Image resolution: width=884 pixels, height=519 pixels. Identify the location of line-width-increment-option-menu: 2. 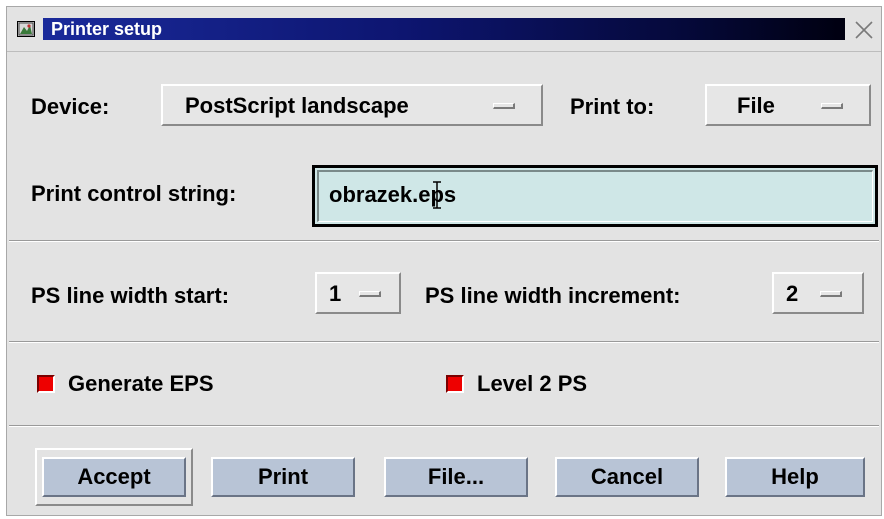
(818, 293).